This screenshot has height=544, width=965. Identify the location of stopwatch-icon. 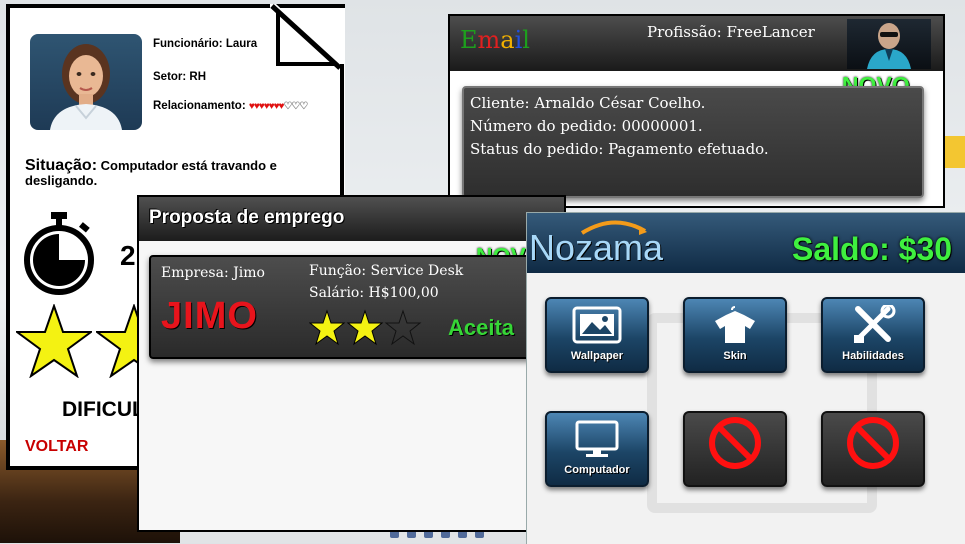
(59, 256).